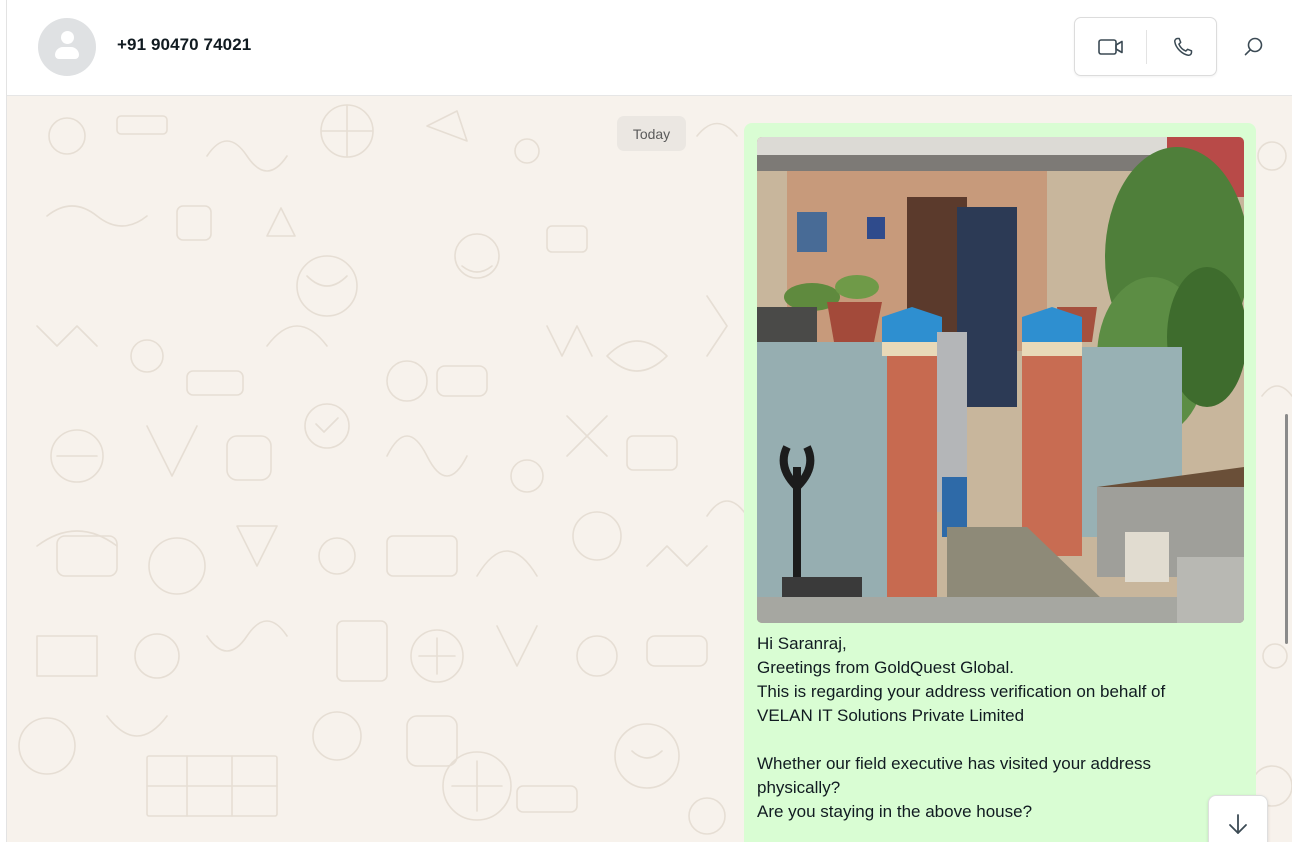 This screenshot has width=1292, height=842. Describe the element at coordinates (67, 37) in the screenshot. I see `avatar-head-shape` at that location.